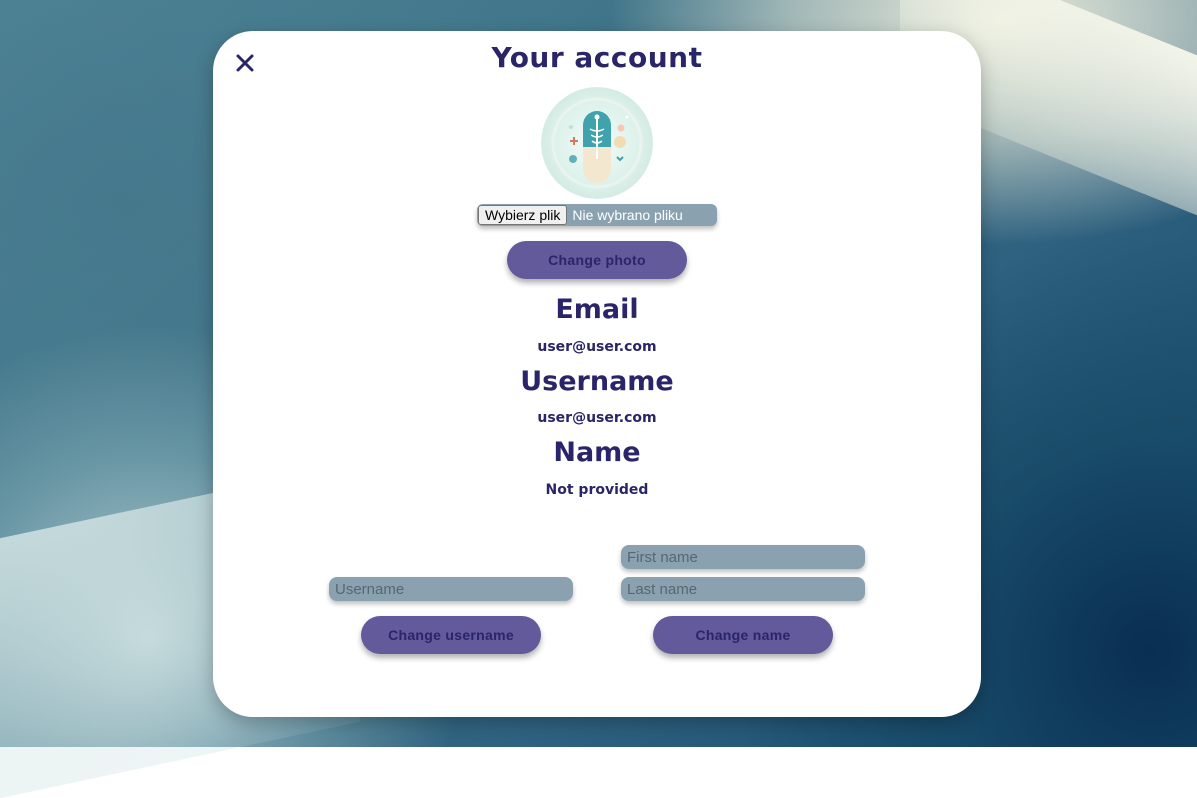  What do you see at coordinates (597, 418) in the screenshot?
I see `username-value: user@user.com` at bounding box center [597, 418].